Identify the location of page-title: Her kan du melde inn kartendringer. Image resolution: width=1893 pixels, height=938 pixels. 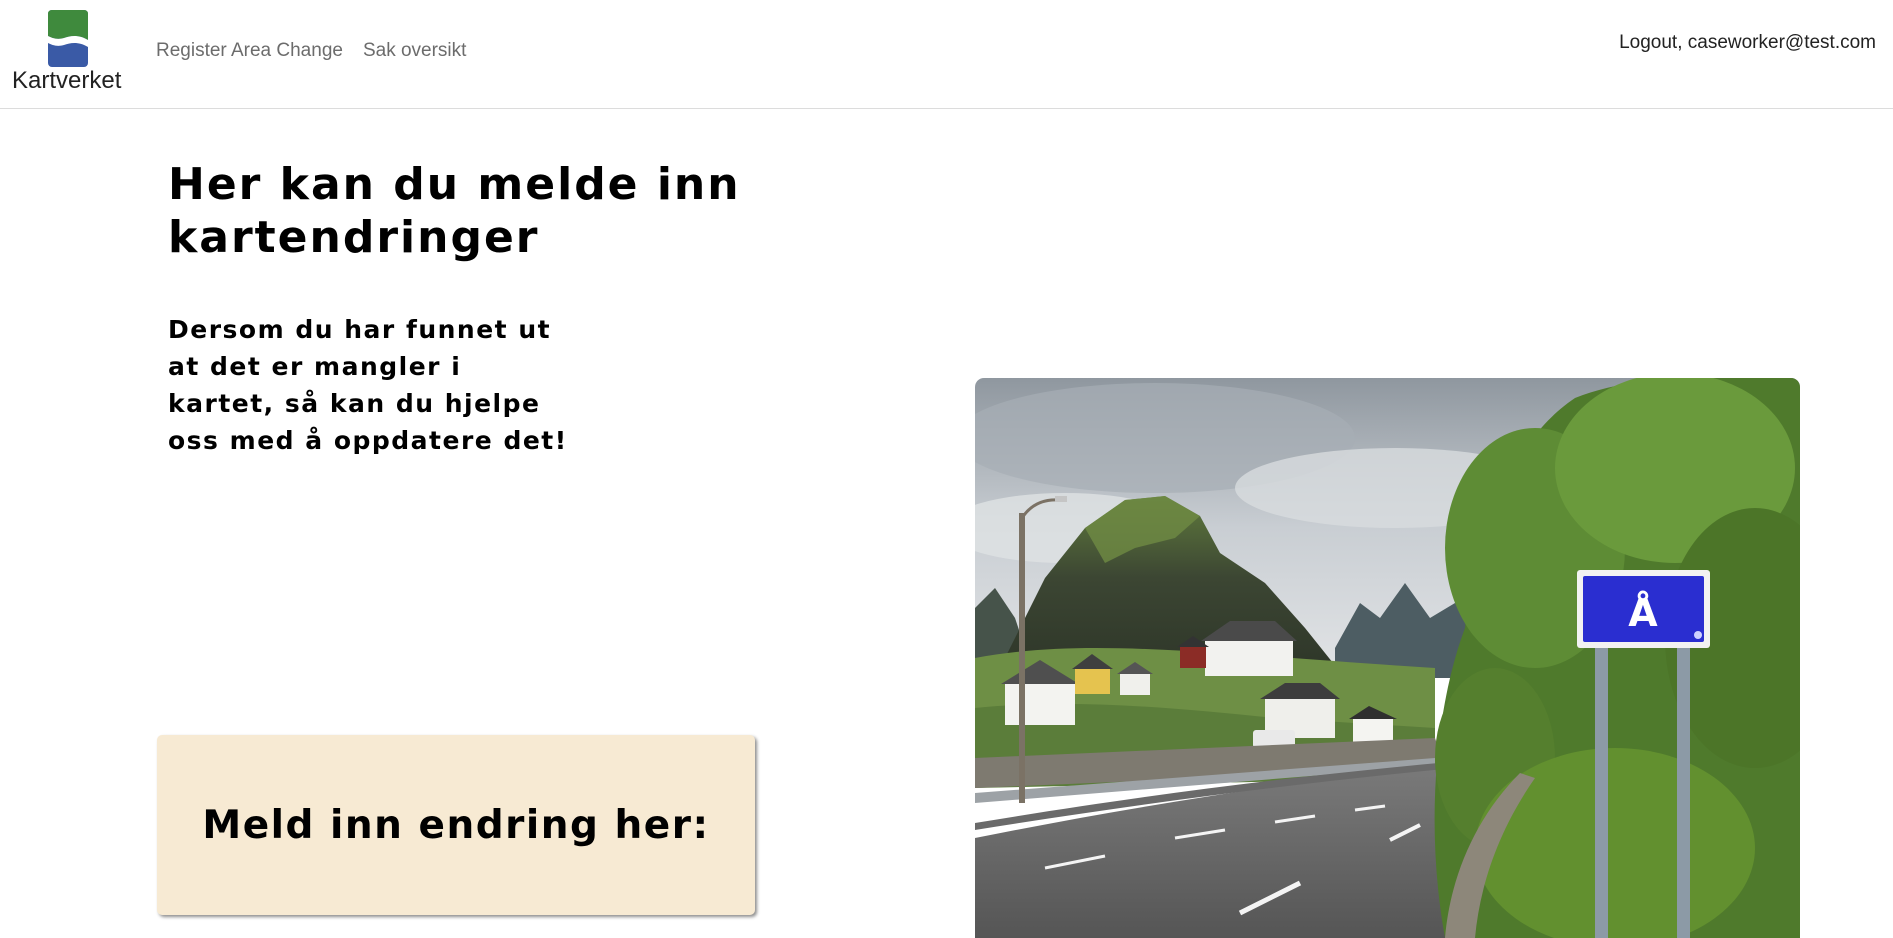
(454, 211).